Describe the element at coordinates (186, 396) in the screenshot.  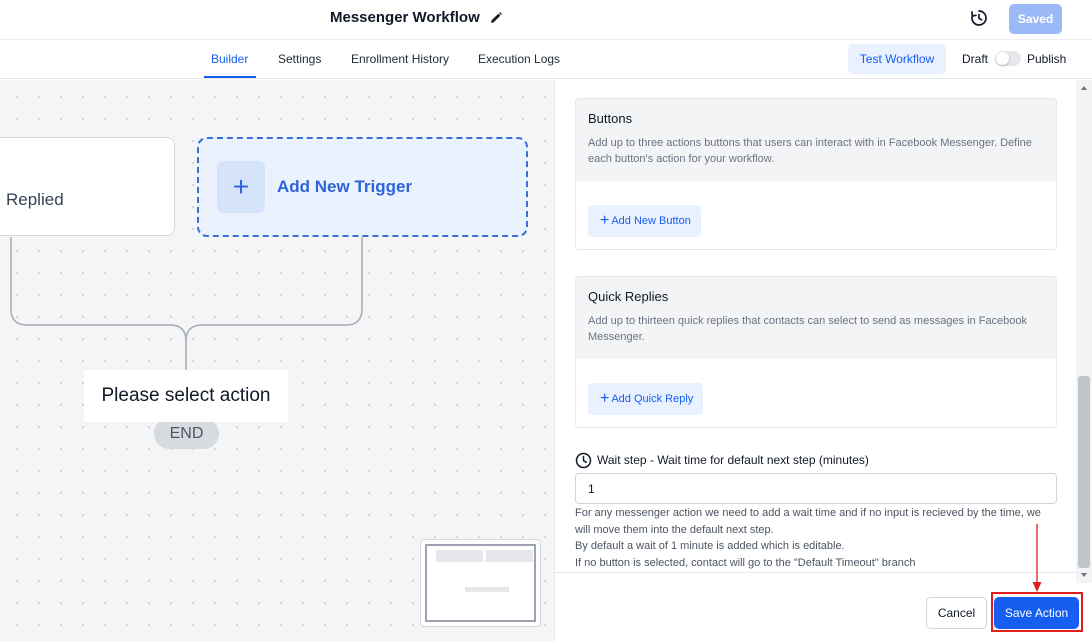
I see `select-action-node: Please select action` at that location.